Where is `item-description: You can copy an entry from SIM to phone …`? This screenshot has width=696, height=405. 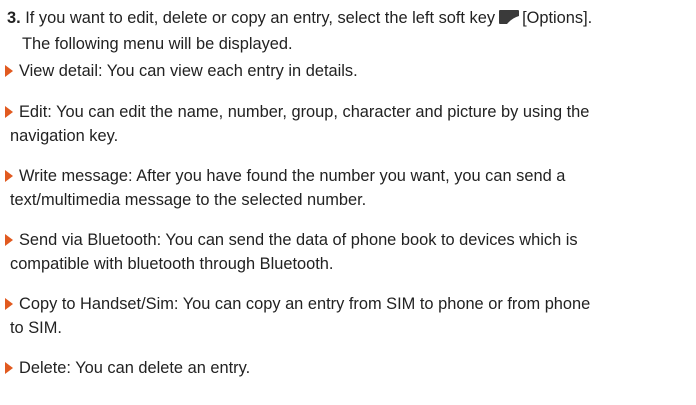
item-description: You can copy an entry from SIM to phone … is located at coordinates (384, 304).